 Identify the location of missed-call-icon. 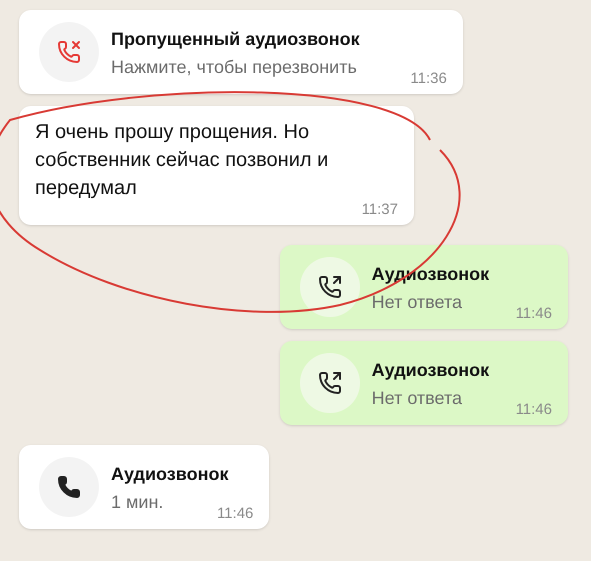
(69, 52).